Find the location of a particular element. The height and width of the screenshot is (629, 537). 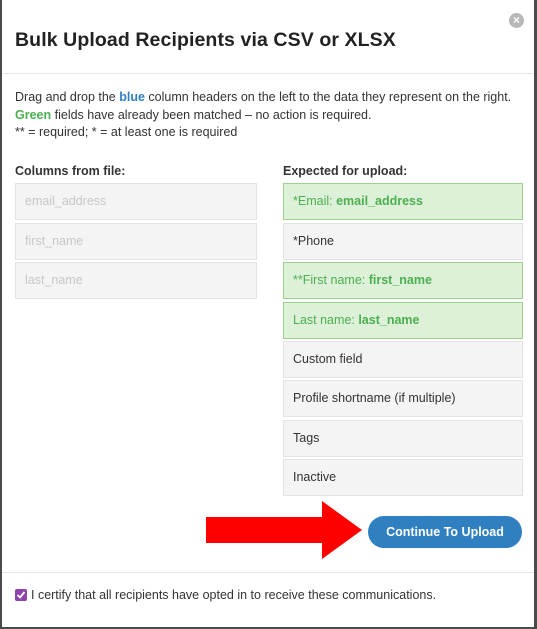

target-field-label: Inactive is located at coordinates (315, 477).